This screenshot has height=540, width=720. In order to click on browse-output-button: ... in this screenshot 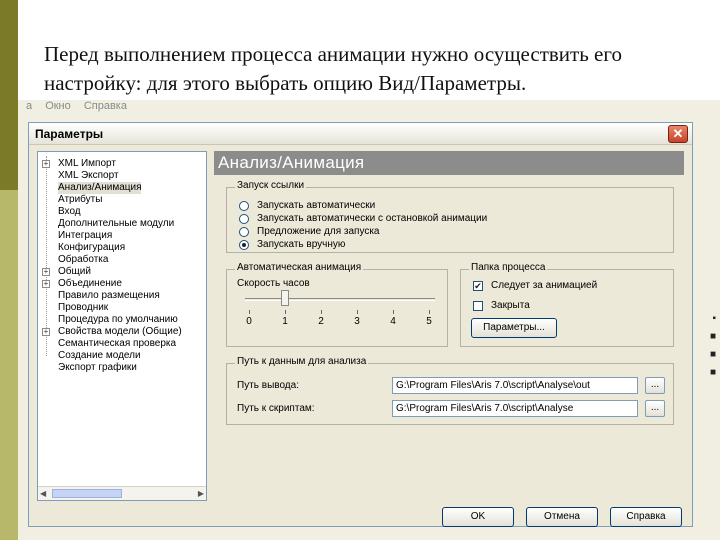, I will do `click(655, 385)`.